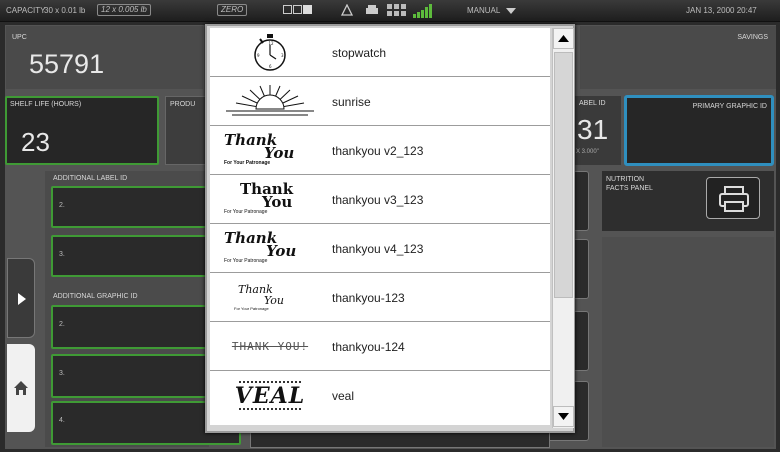  What do you see at coordinates (19, 37) in the screenshot?
I see `upc-label: UPC` at bounding box center [19, 37].